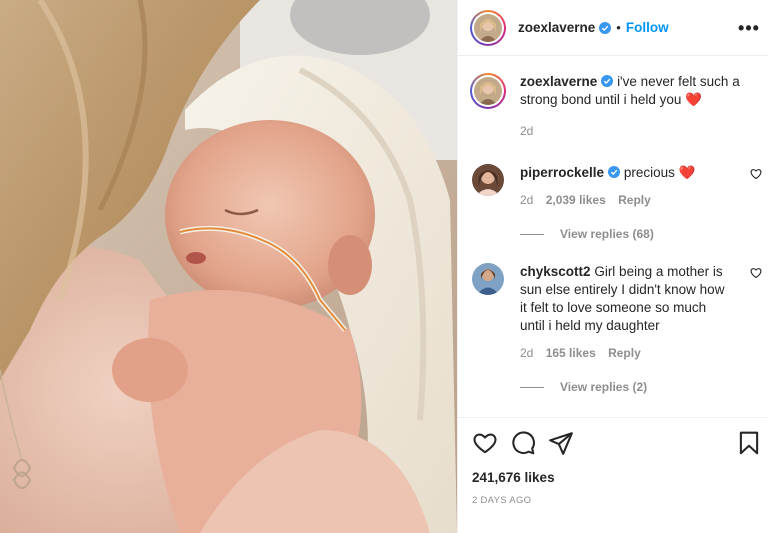 Image resolution: width=768 pixels, height=533 pixels. Describe the element at coordinates (604, 387) in the screenshot. I see `view-replies-label: View replies (2)` at that location.